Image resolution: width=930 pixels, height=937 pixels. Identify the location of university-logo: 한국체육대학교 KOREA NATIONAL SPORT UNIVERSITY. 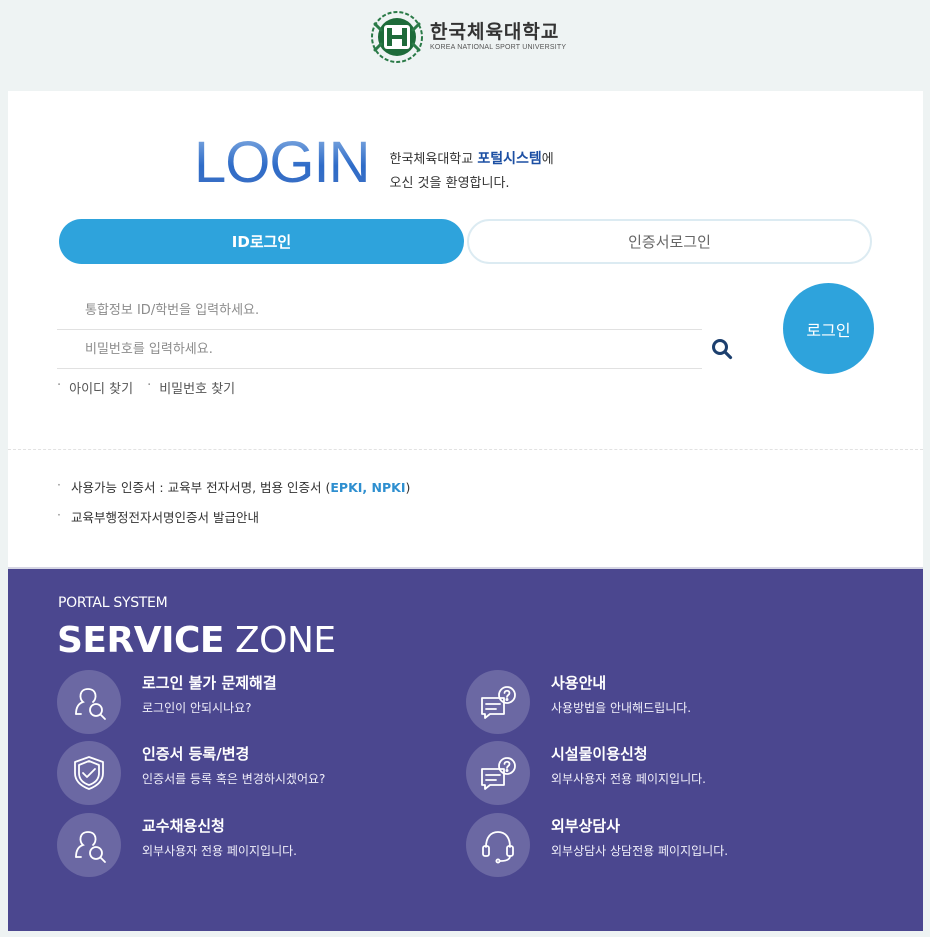
(468, 37).